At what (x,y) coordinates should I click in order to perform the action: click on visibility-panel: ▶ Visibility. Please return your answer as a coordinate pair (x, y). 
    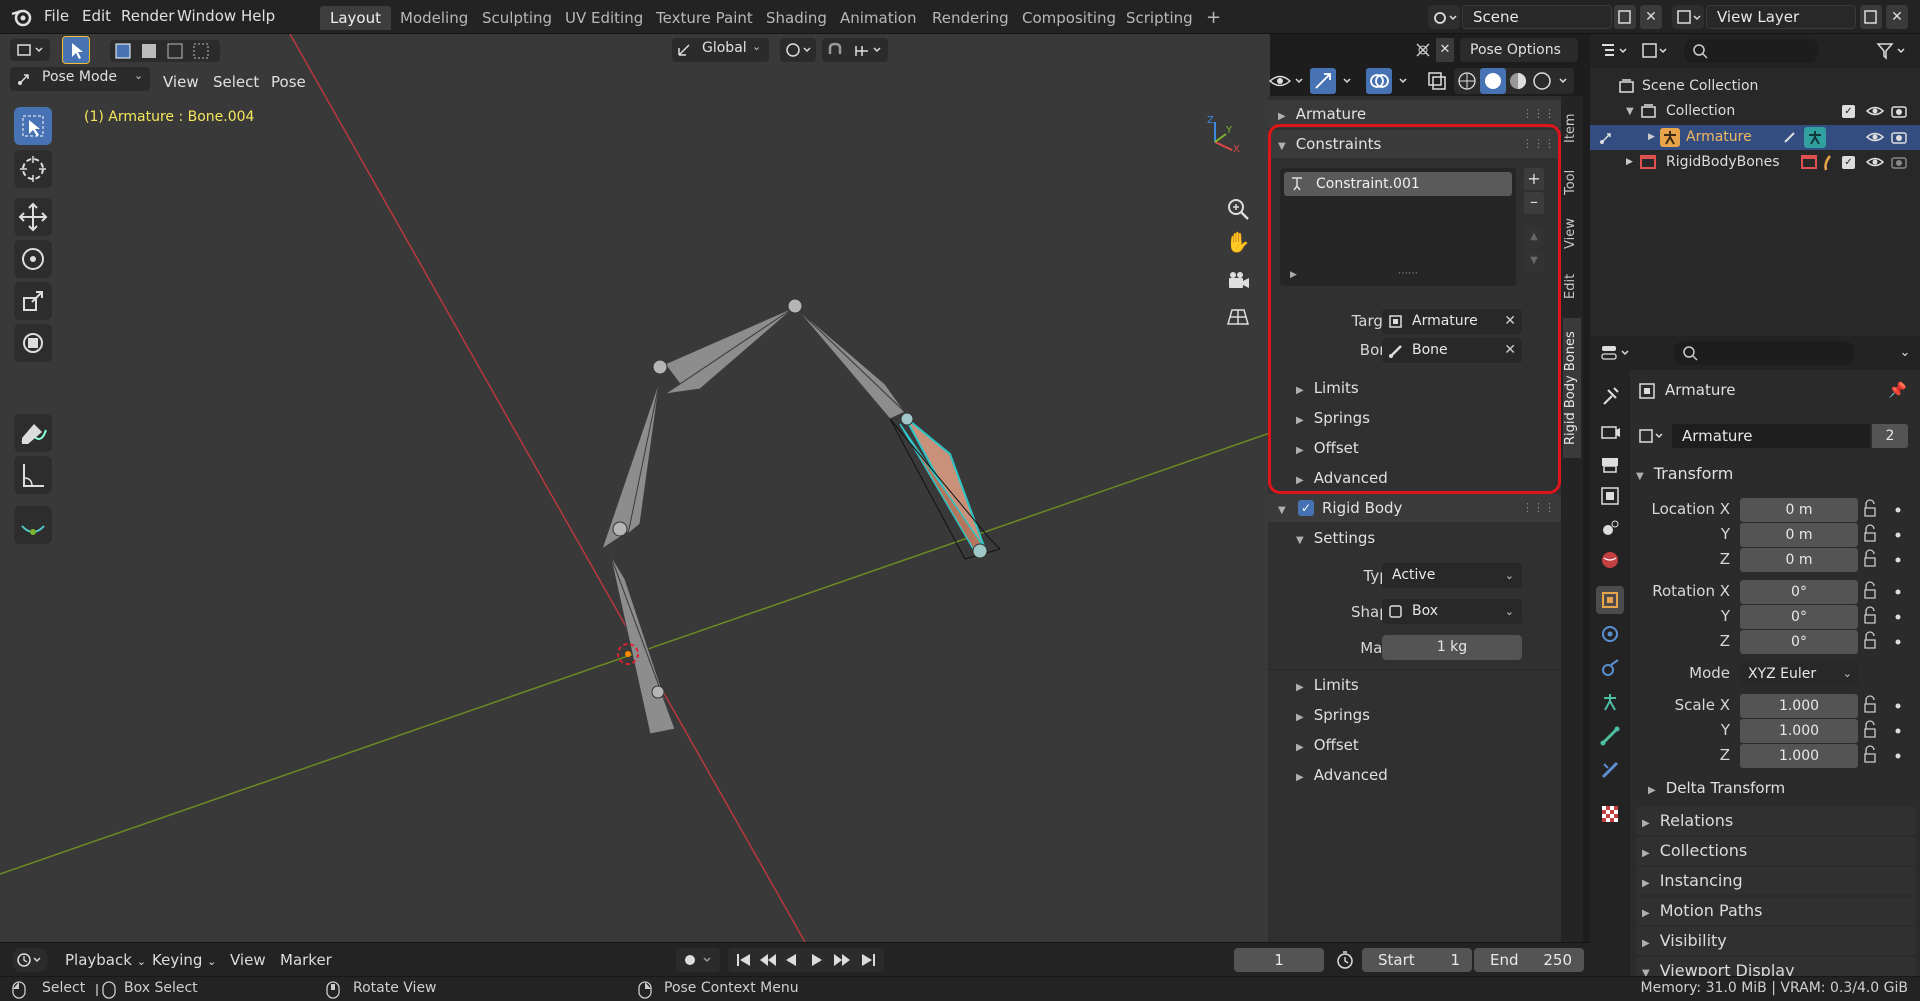
    Looking at the image, I should click on (1776, 941).